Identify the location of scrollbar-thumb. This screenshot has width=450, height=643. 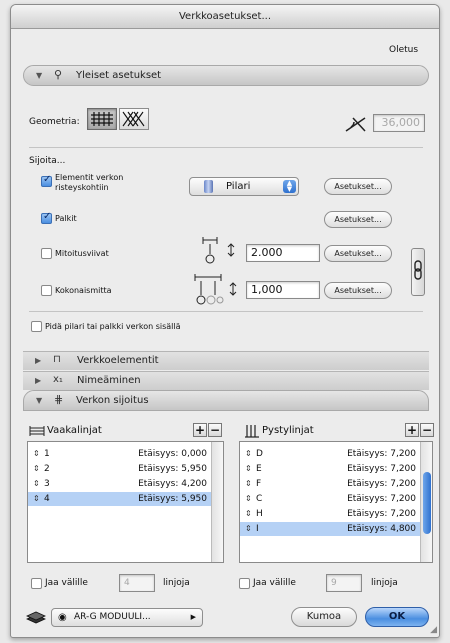
(427, 503).